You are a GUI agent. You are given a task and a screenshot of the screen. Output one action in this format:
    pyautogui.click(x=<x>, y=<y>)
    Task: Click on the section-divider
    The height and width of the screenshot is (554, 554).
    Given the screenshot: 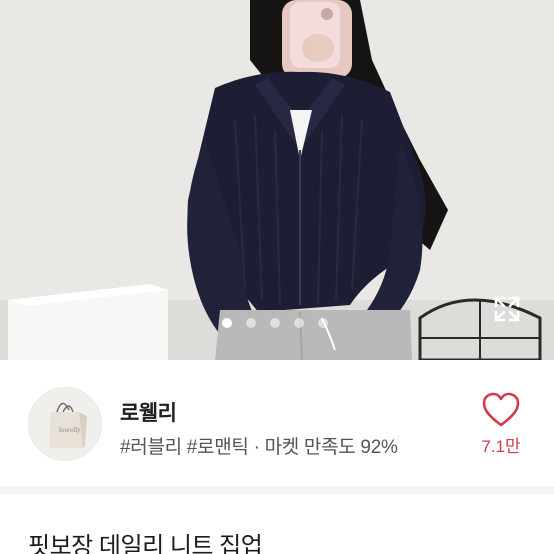 What is the action you would take?
    pyautogui.click(x=277, y=490)
    